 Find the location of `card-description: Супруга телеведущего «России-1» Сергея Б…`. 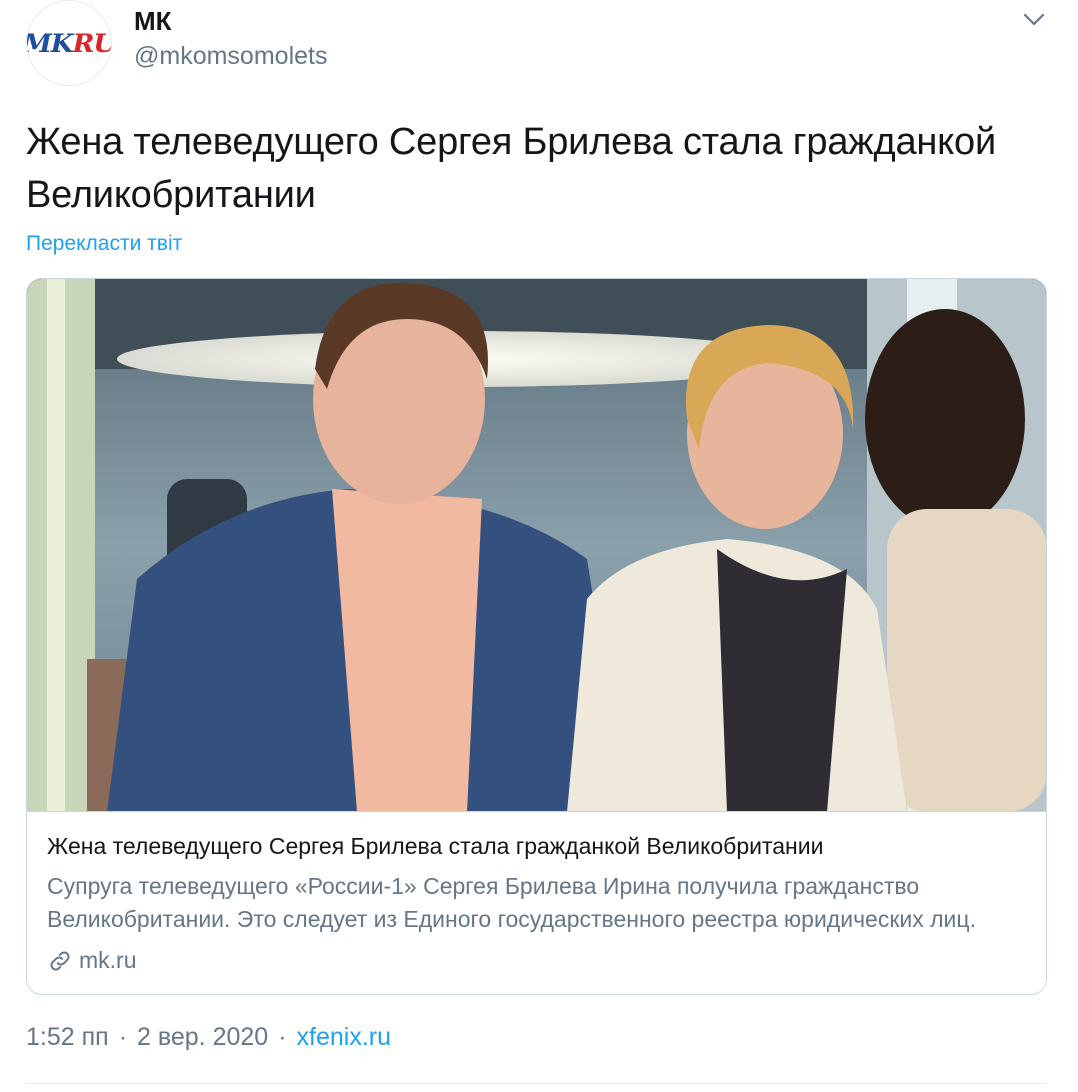

card-description: Супруга телеведущего «России-1» Сергея Б… is located at coordinates (511, 902).